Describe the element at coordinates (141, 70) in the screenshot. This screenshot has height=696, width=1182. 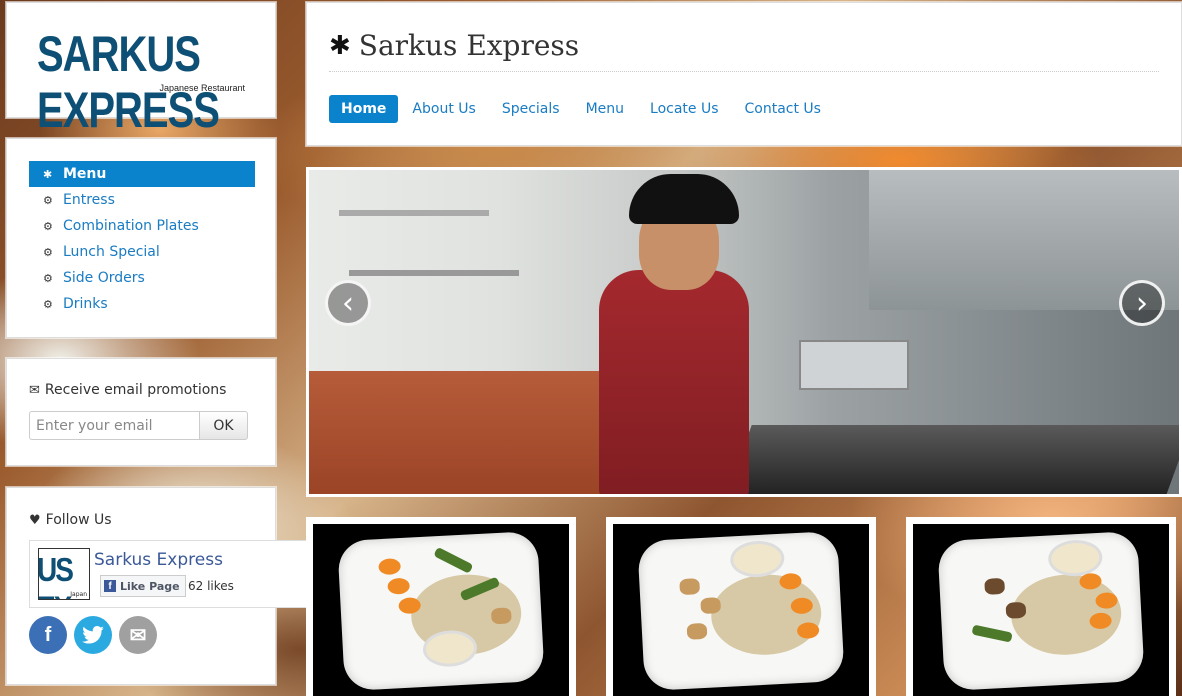
I see `logo-panel: SARKUS EXPRESS Japanese Restaurant` at that location.